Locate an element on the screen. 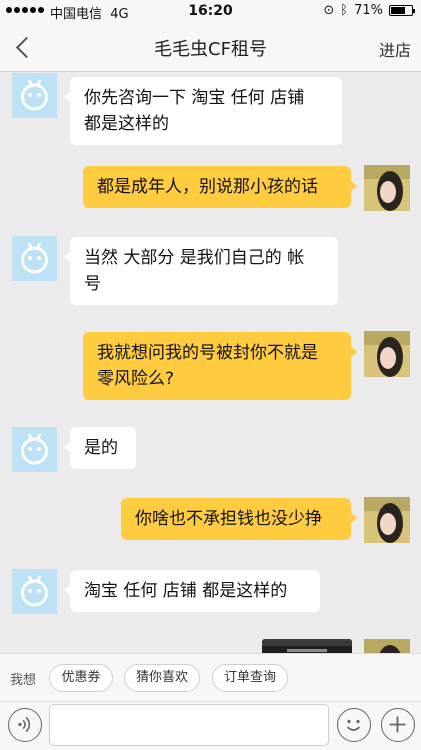  enter-shop-button: 进店 is located at coordinates (395, 49).